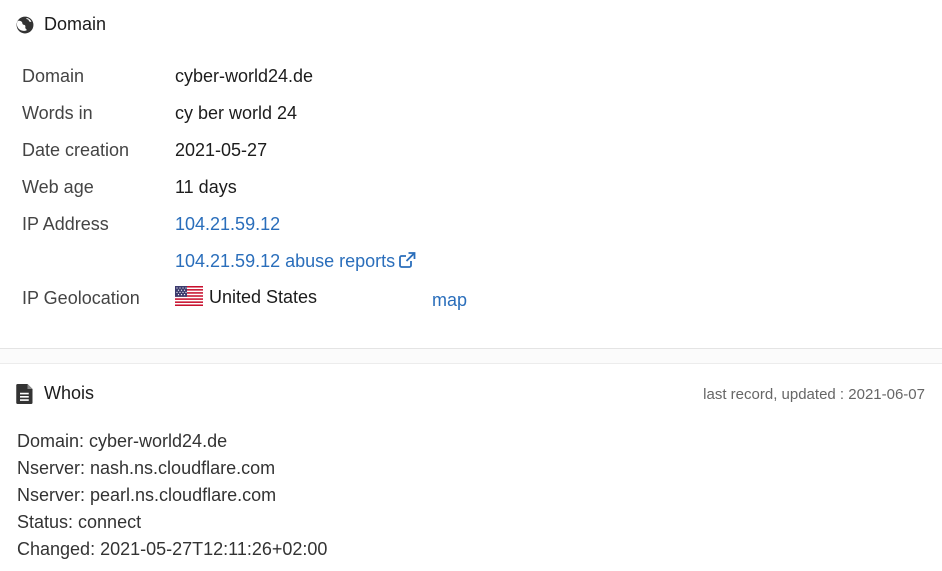 The width and height of the screenshot is (942, 571). What do you see at coordinates (189, 298) in the screenshot?
I see `us-flag-icon` at bounding box center [189, 298].